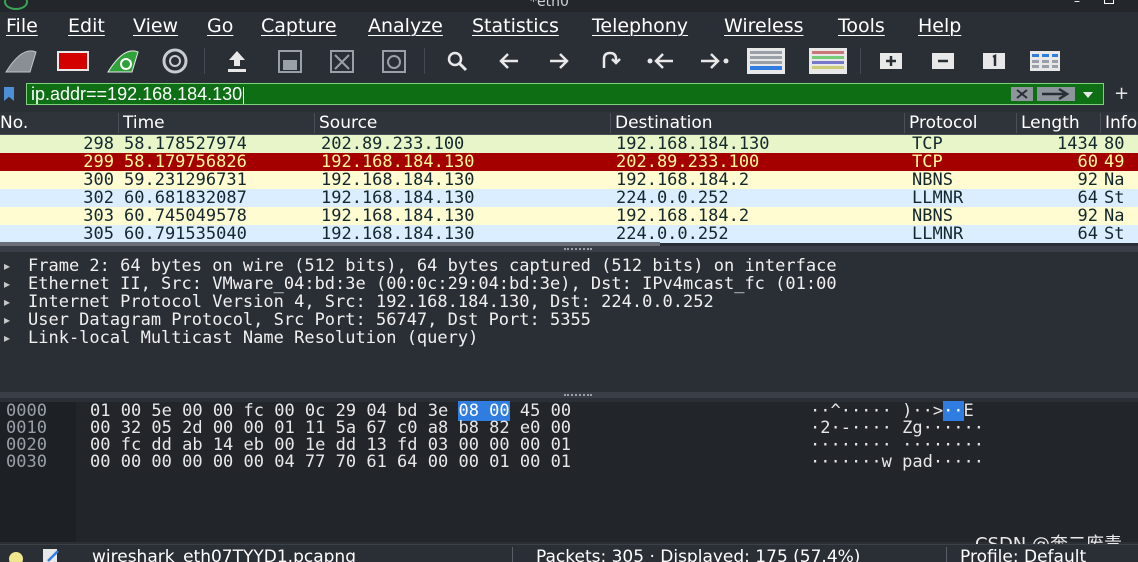 The width and height of the screenshot is (1138, 562). I want to click on reload-file-icon, so click(394, 61).